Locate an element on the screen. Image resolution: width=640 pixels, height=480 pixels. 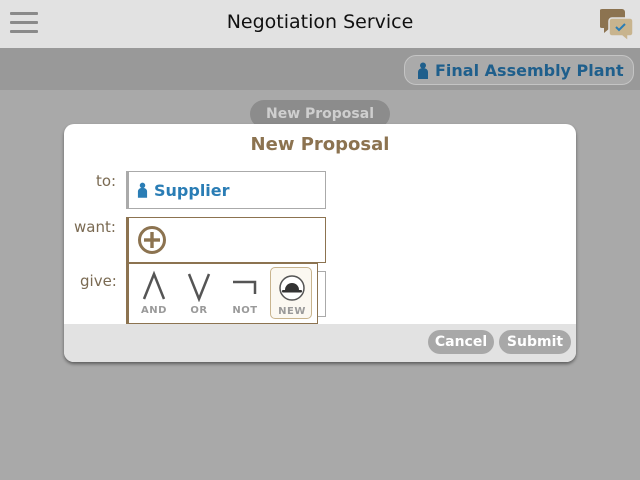
not-operator-button: NOT is located at coordinates (245, 293).